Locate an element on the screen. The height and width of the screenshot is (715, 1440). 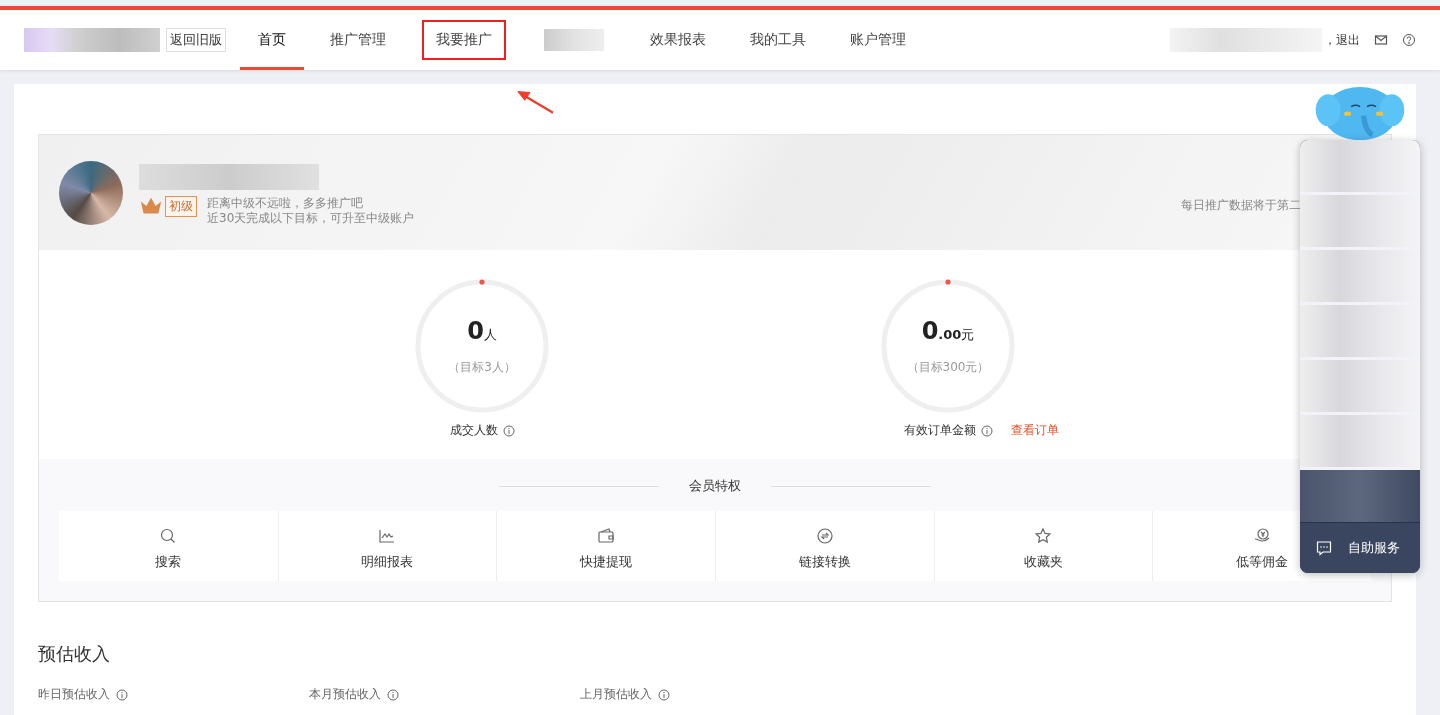
star-icon is located at coordinates (1043, 536).